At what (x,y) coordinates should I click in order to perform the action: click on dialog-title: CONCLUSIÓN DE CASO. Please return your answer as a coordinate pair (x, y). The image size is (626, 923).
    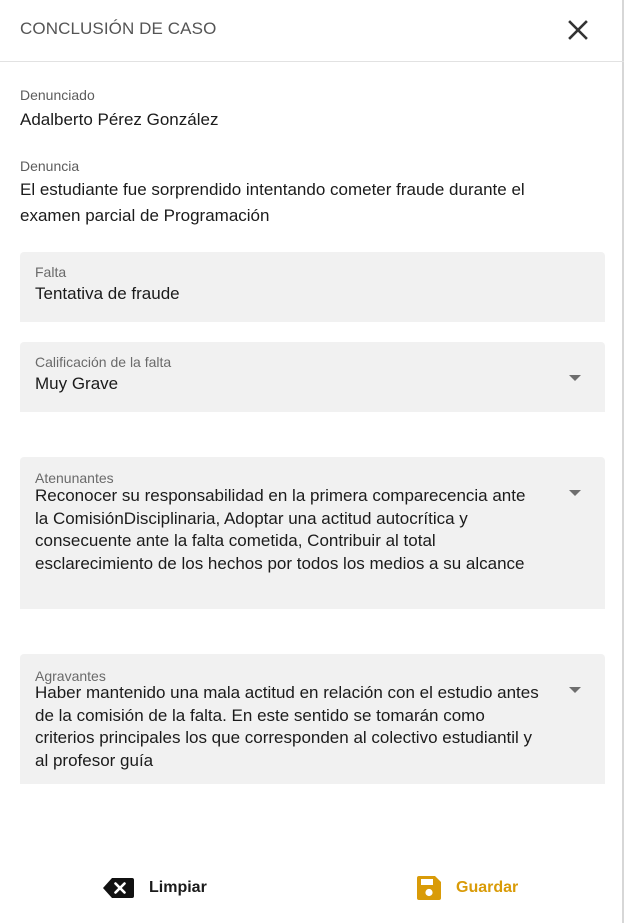
    Looking at the image, I should click on (118, 28).